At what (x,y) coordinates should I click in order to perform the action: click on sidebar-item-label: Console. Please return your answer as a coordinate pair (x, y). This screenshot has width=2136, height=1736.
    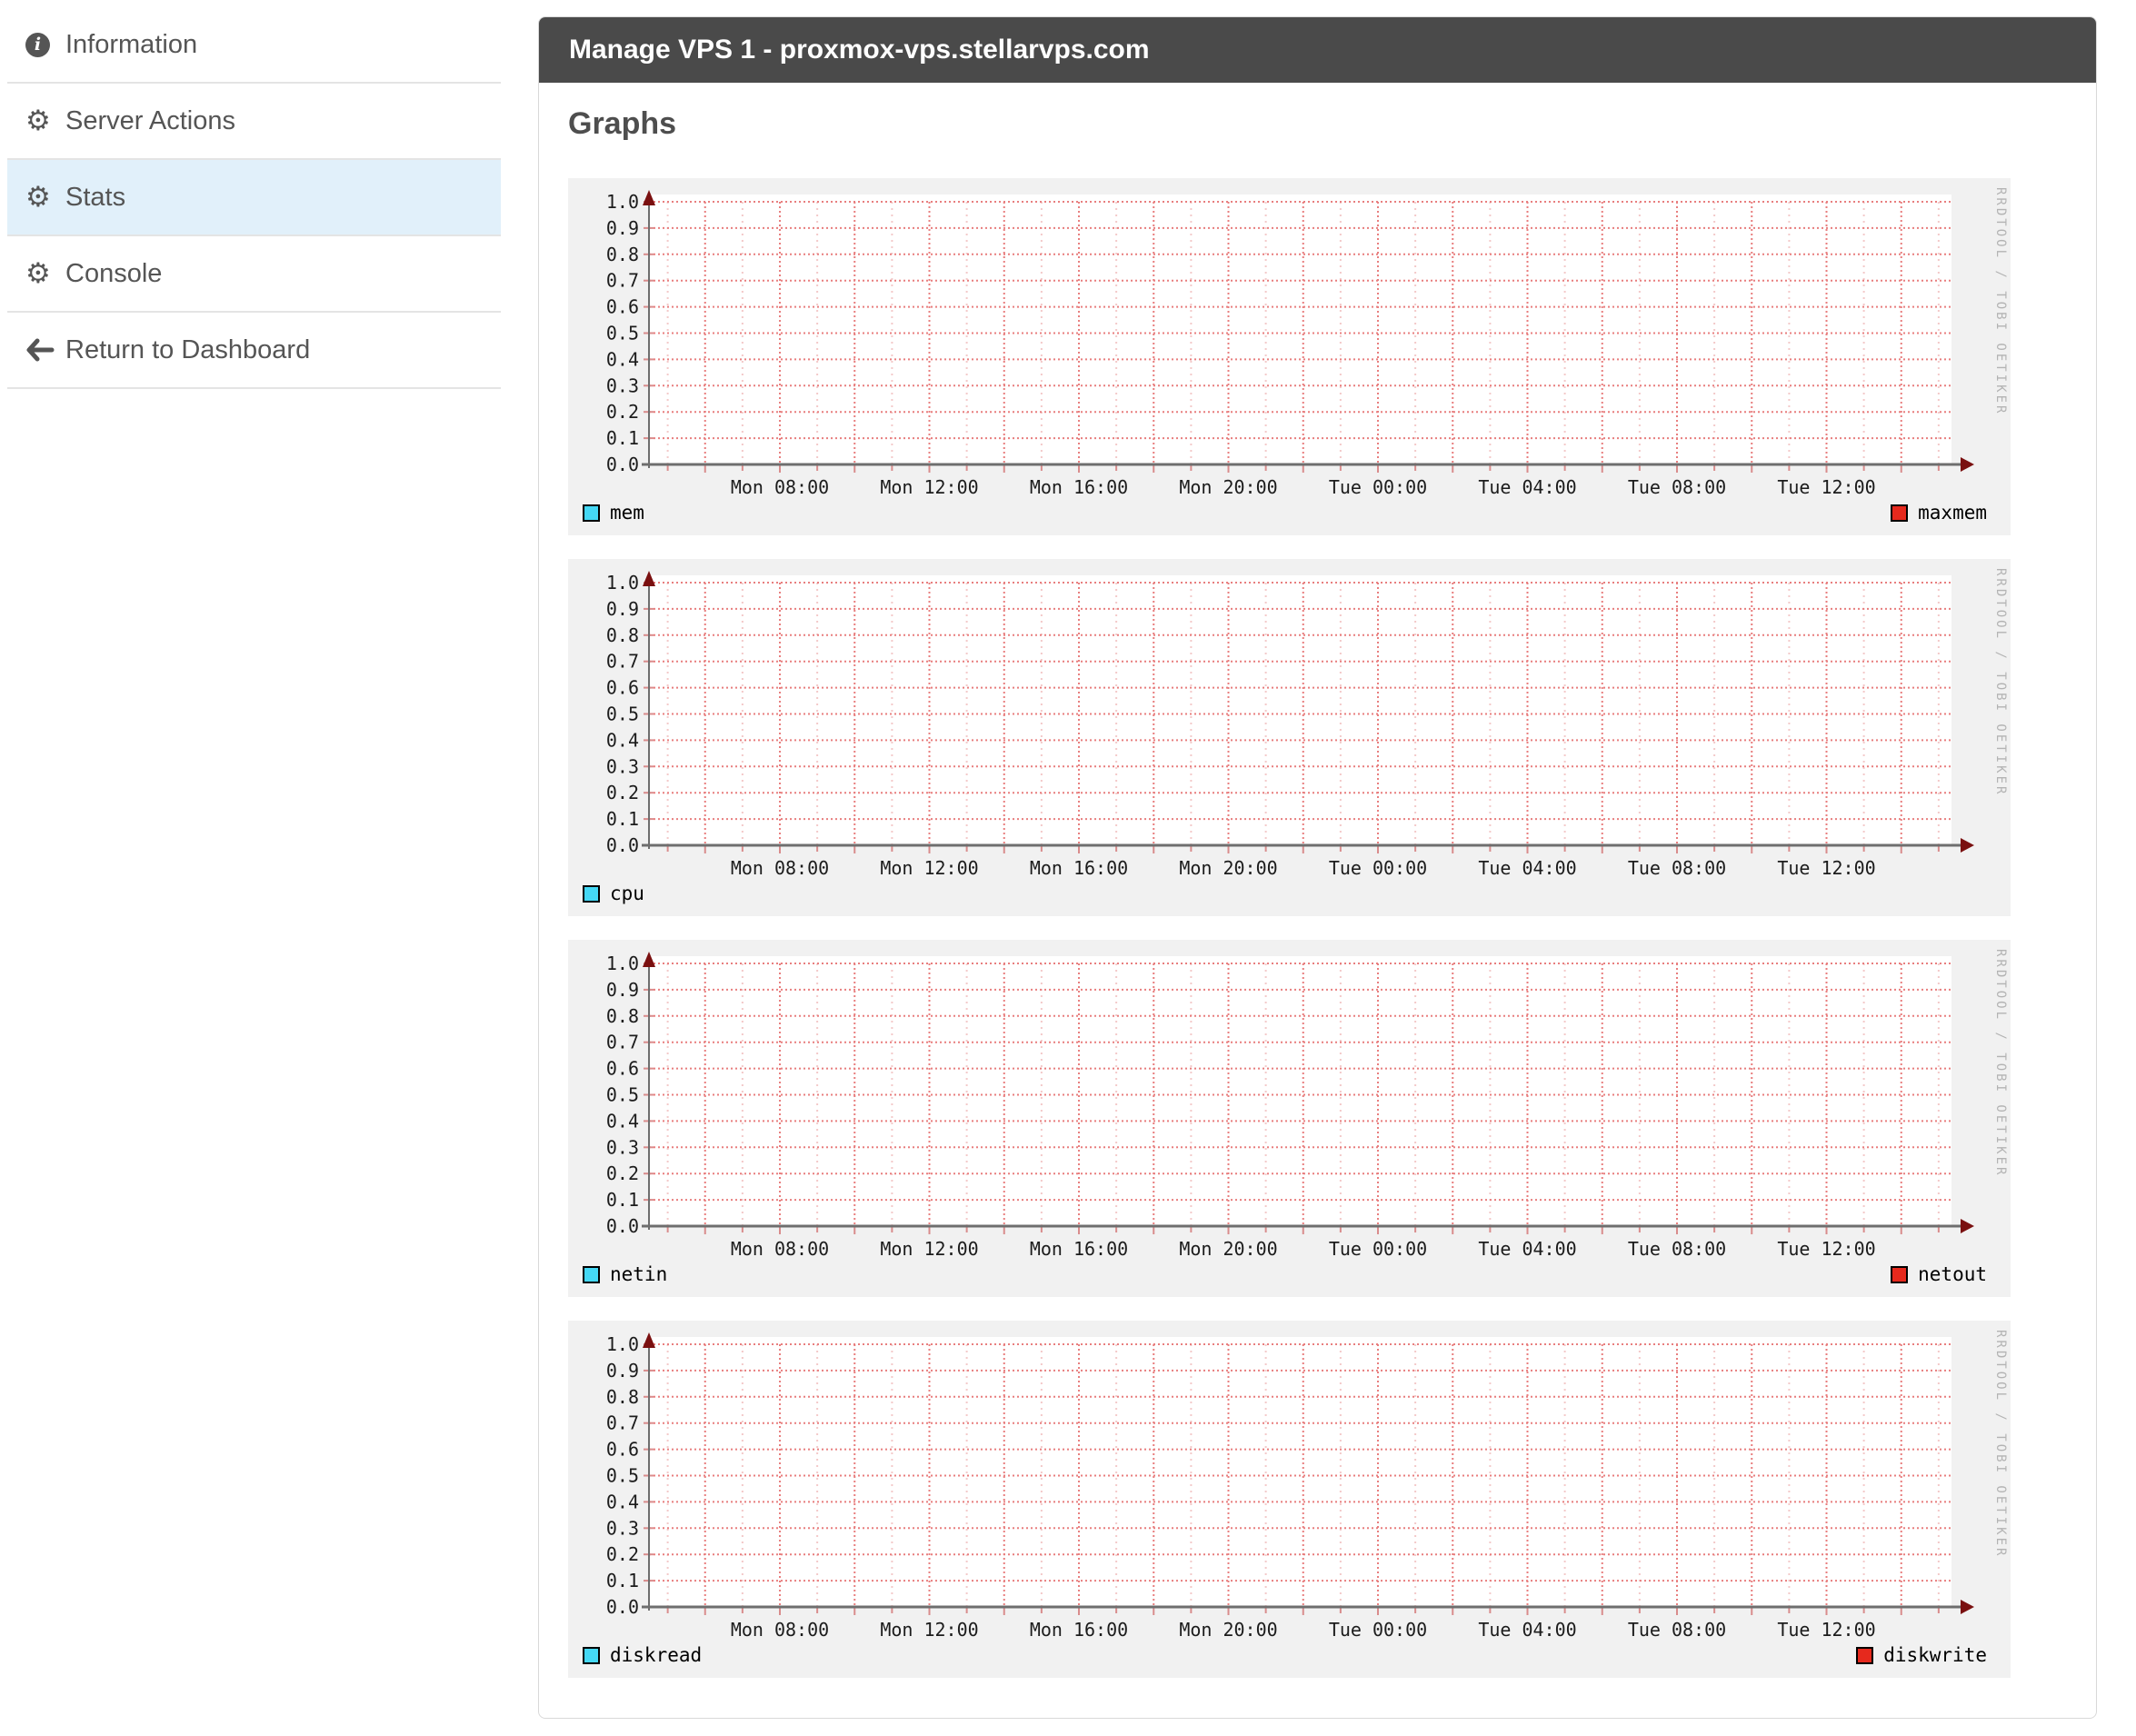
    Looking at the image, I should click on (114, 273).